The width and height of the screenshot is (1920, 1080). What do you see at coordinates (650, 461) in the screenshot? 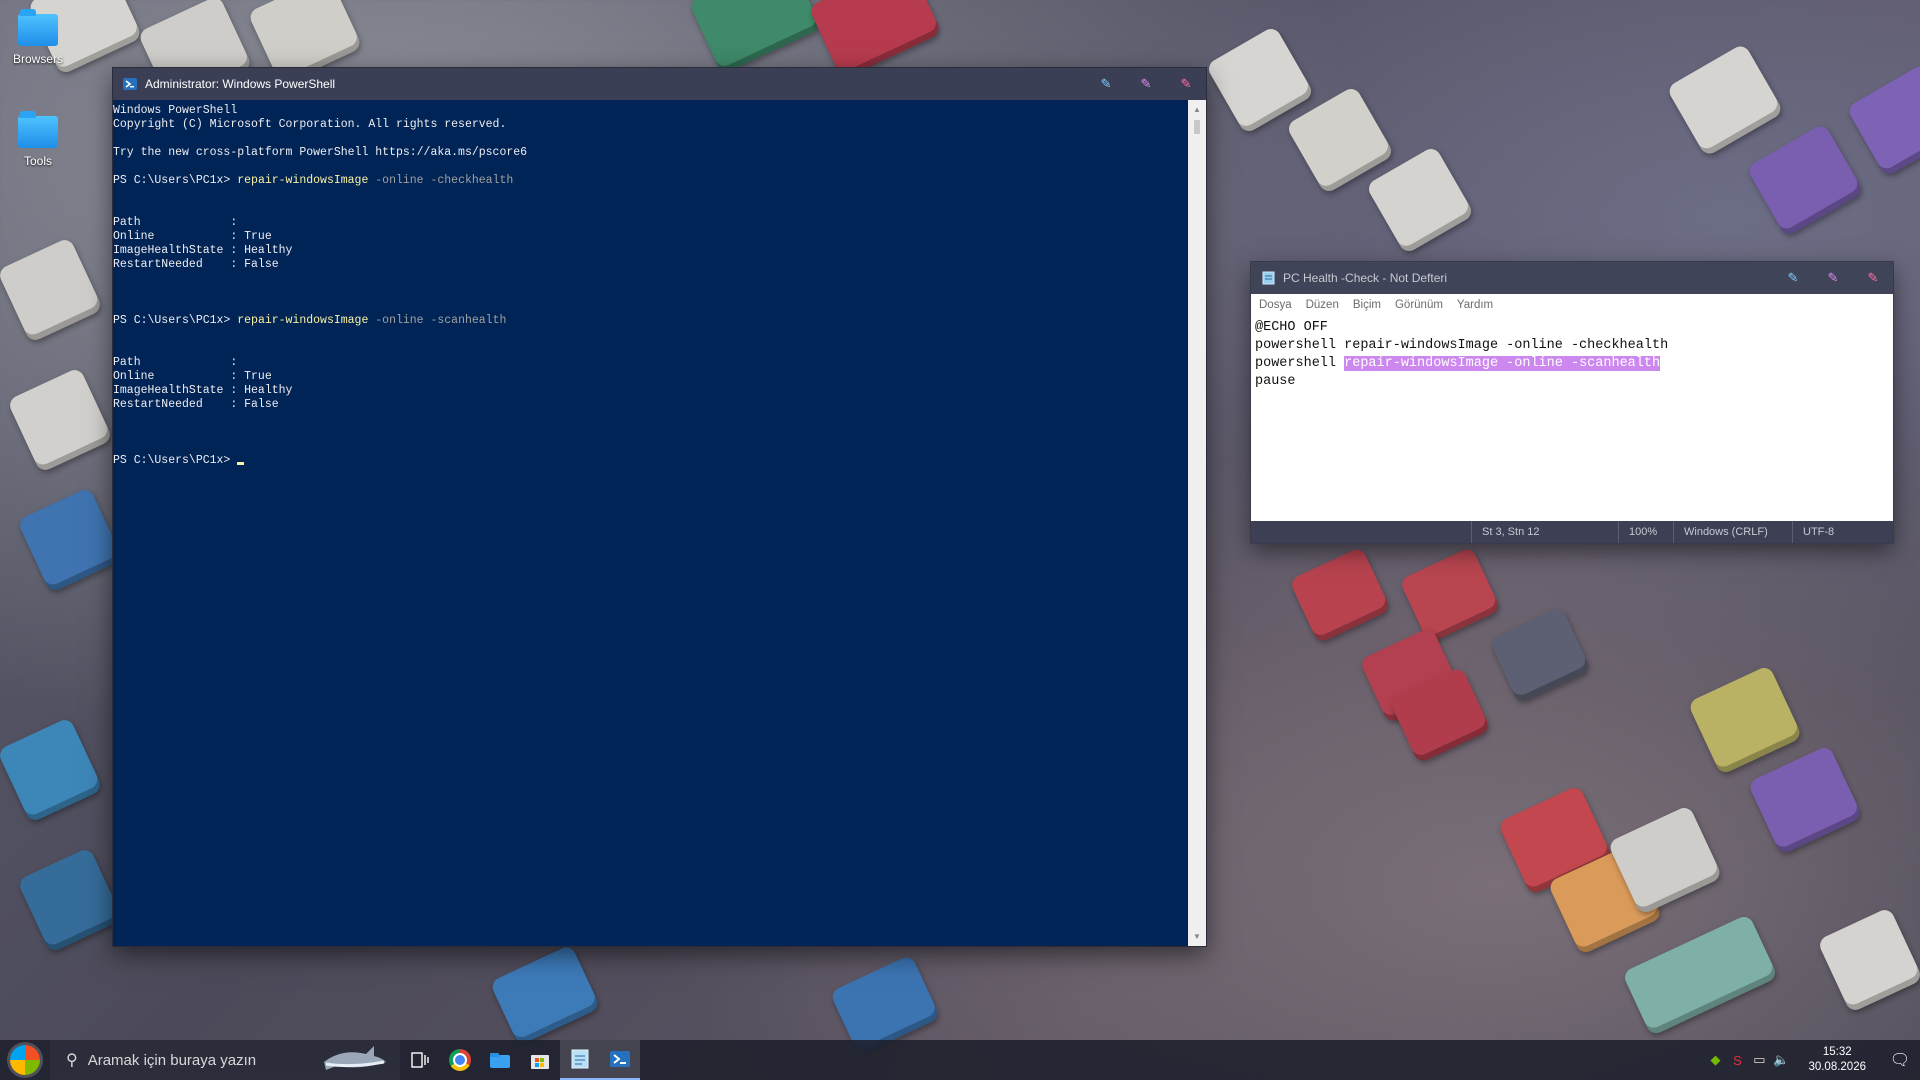
I see `console-line: PS C:\Users\PC1x>` at bounding box center [650, 461].